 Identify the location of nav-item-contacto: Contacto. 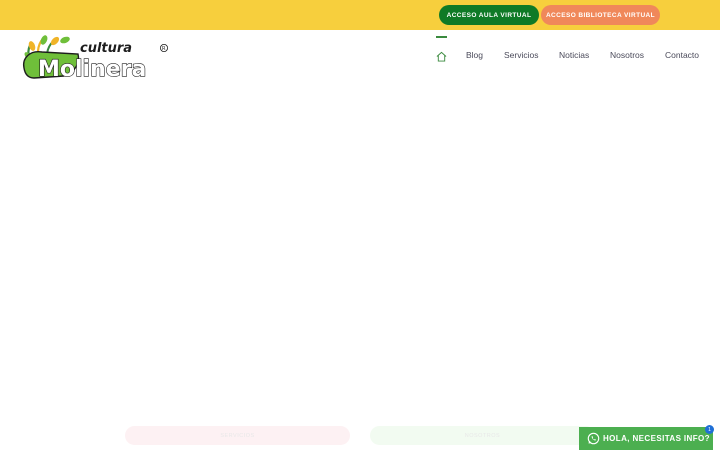
(682, 55).